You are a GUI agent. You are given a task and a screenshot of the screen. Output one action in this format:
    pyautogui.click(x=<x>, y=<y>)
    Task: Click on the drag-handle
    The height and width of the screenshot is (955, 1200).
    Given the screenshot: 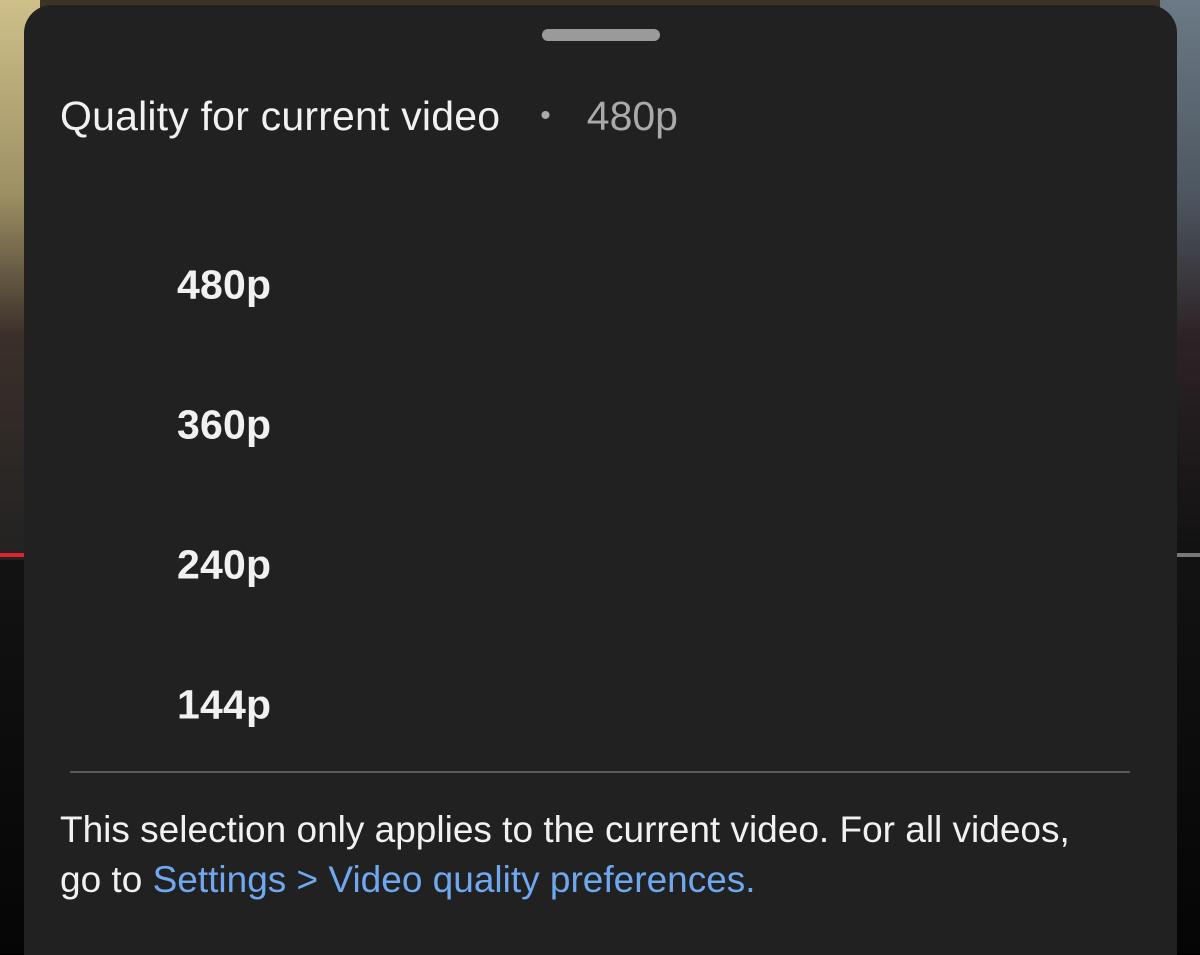 What is the action you would take?
    pyautogui.click(x=601, y=35)
    